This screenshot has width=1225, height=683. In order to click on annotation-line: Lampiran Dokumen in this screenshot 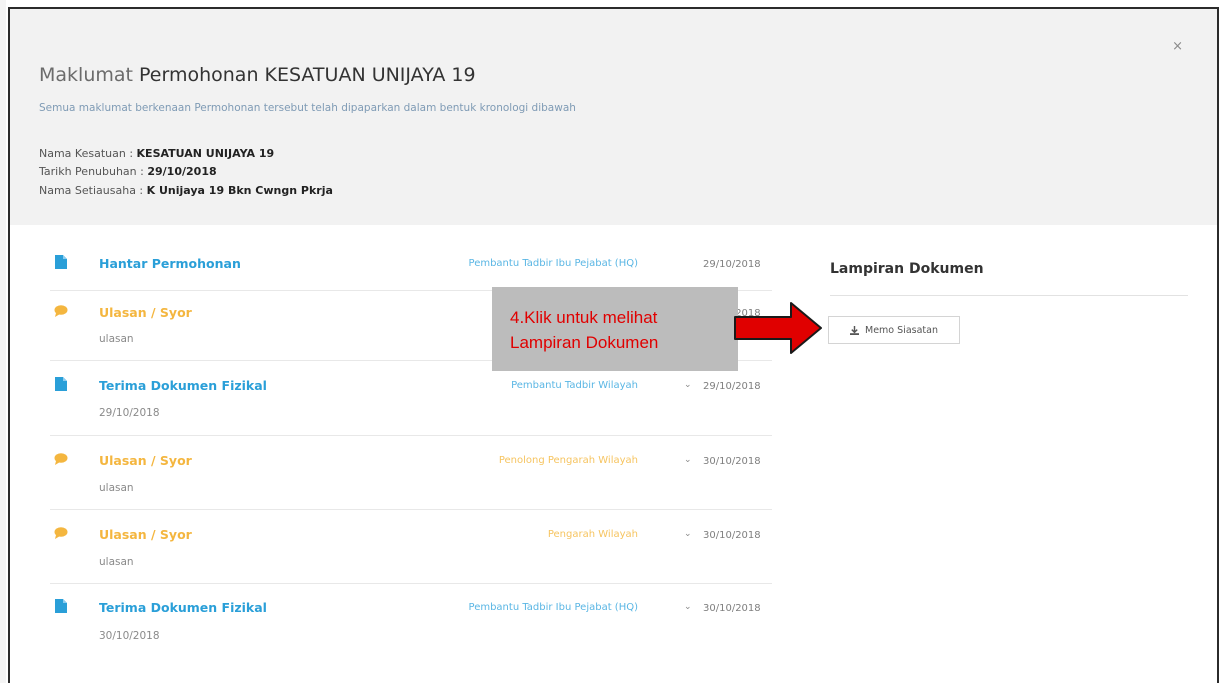, I will do `click(584, 342)`.